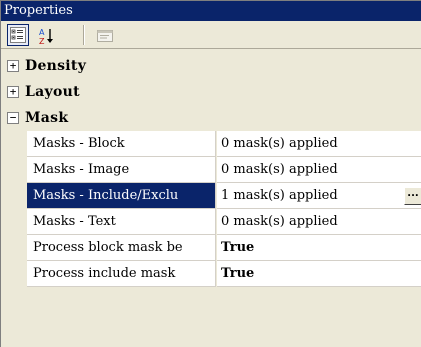 Image resolution: width=421 pixels, height=347 pixels. Describe the element at coordinates (211, 11) in the screenshot. I see `panel-title: Properties` at that location.